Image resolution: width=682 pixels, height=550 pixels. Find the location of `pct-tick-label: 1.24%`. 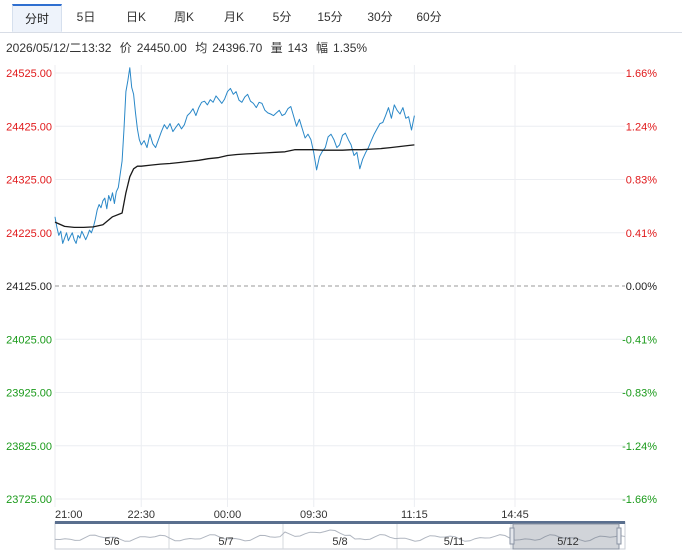

pct-tick-label: 1.24% is located at coordinates (641, 127).